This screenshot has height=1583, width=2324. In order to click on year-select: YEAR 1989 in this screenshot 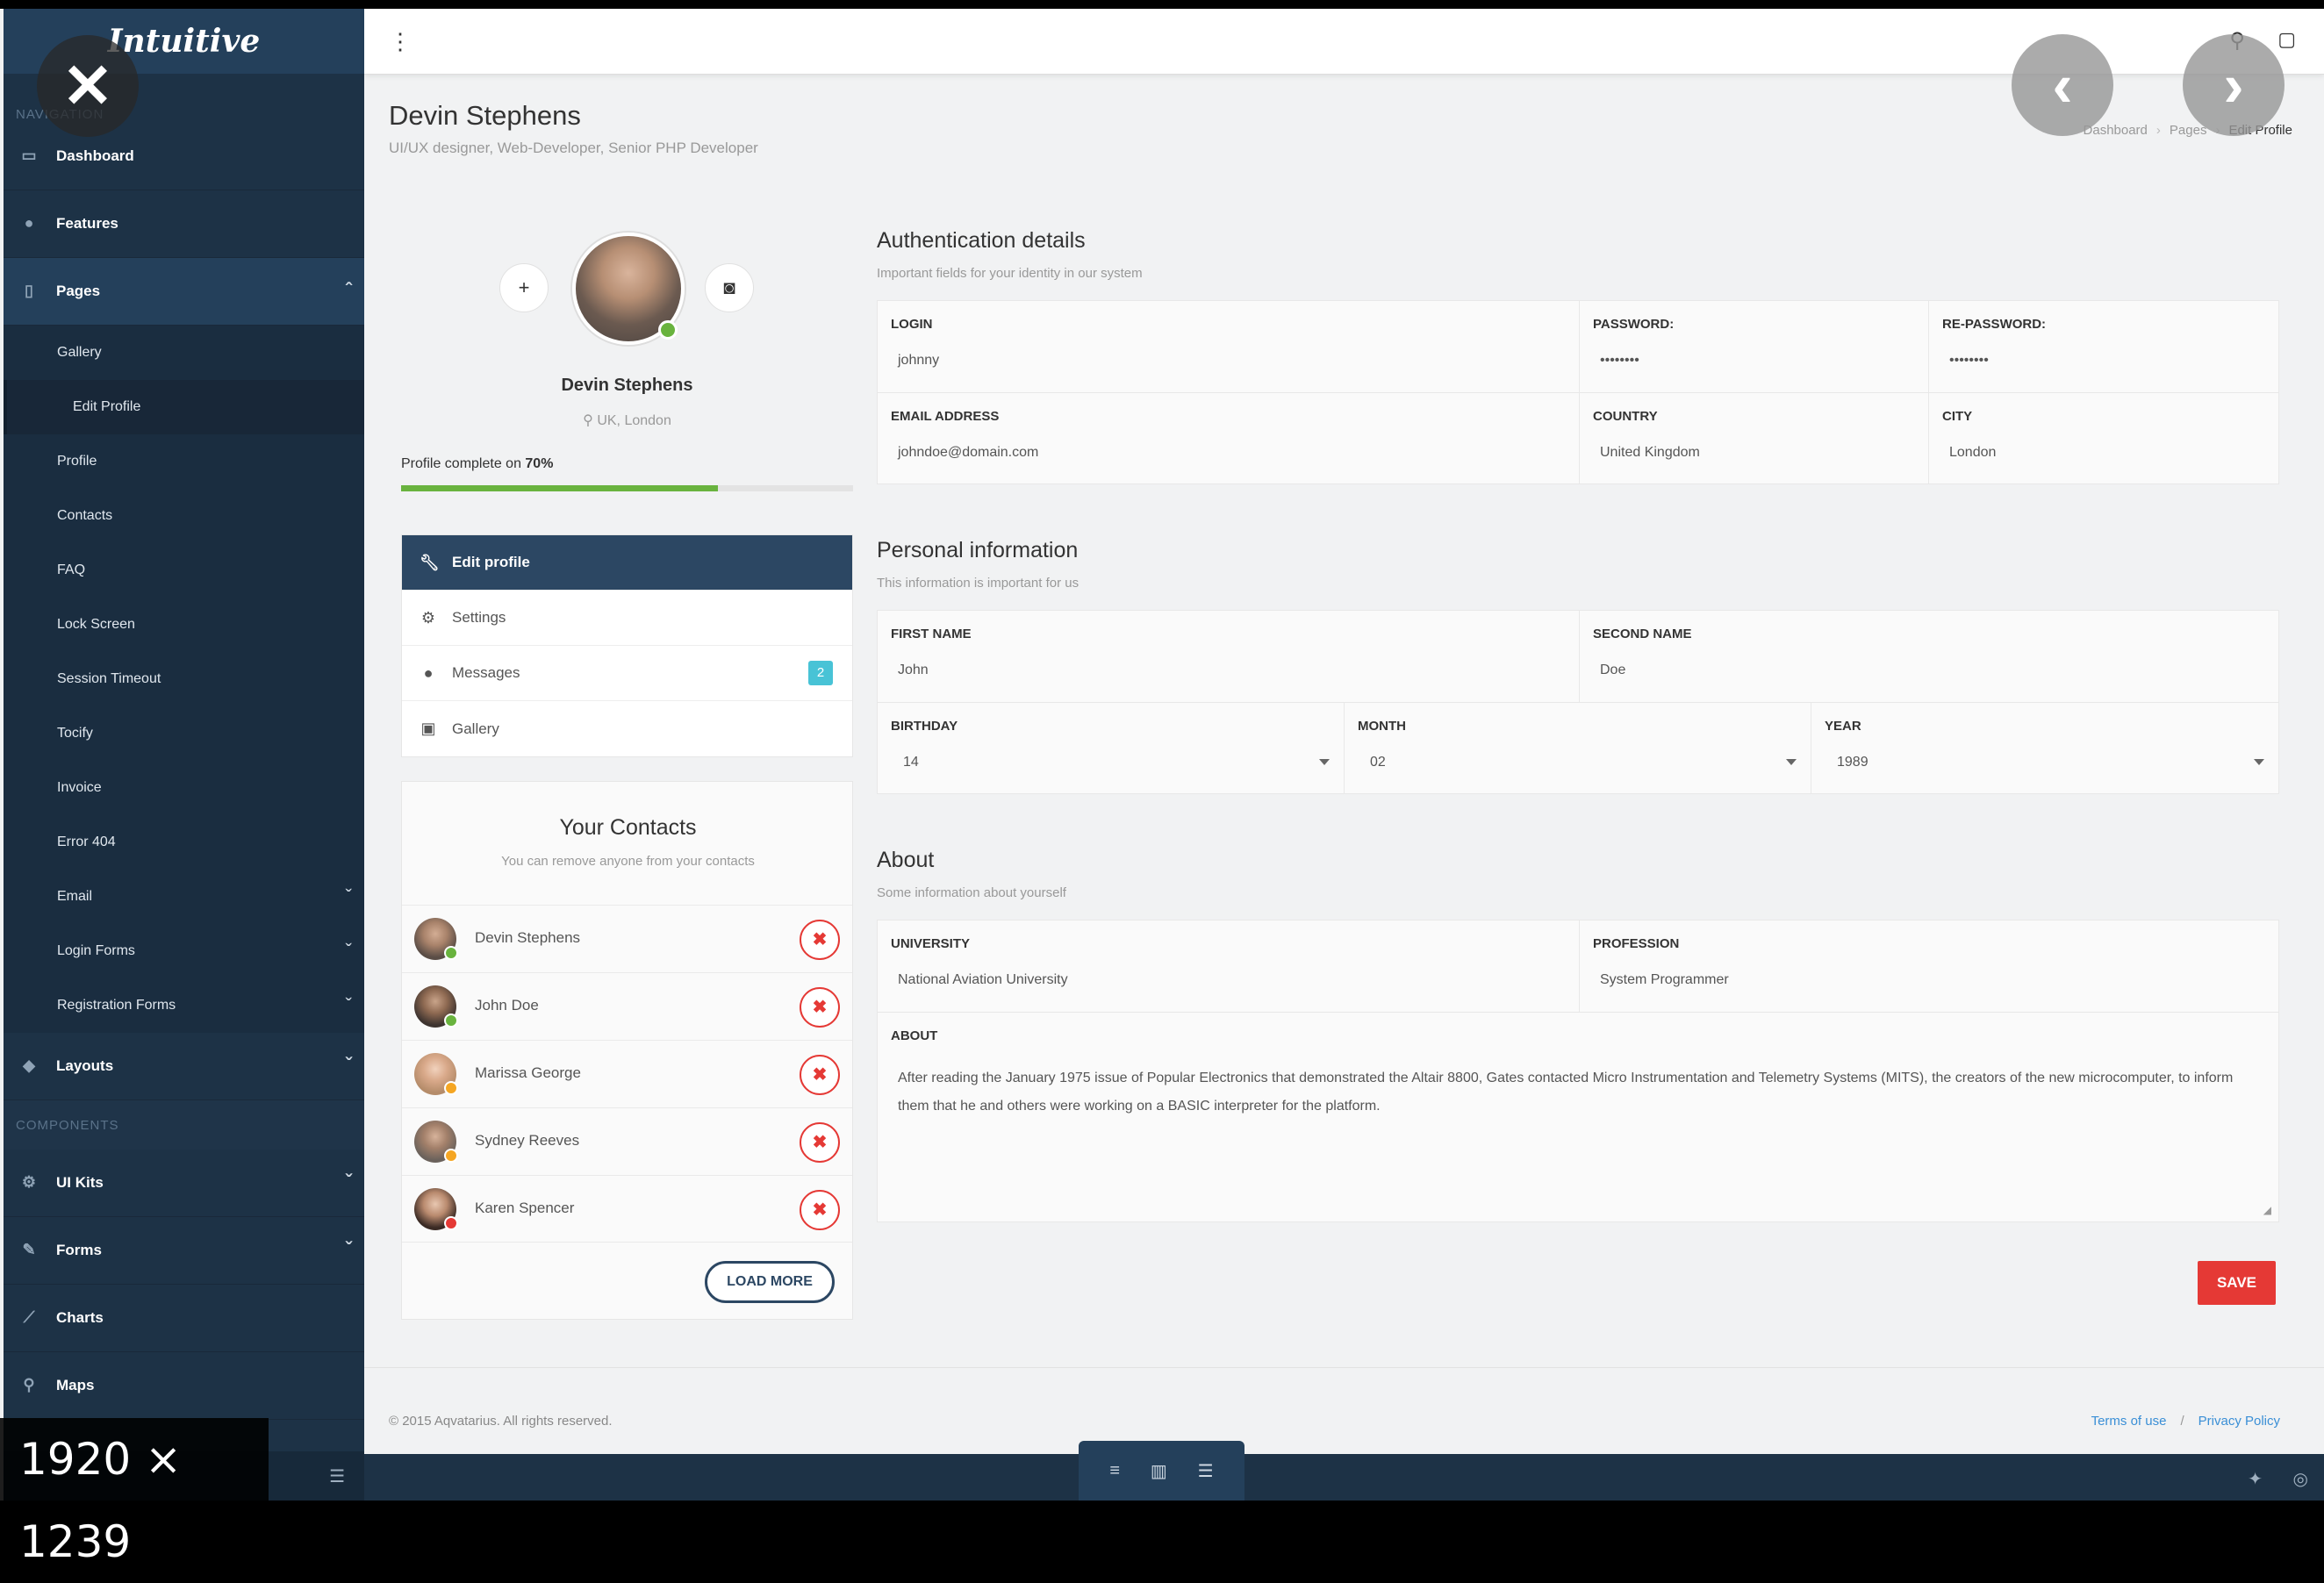, I will do `click(2044, 748)`.